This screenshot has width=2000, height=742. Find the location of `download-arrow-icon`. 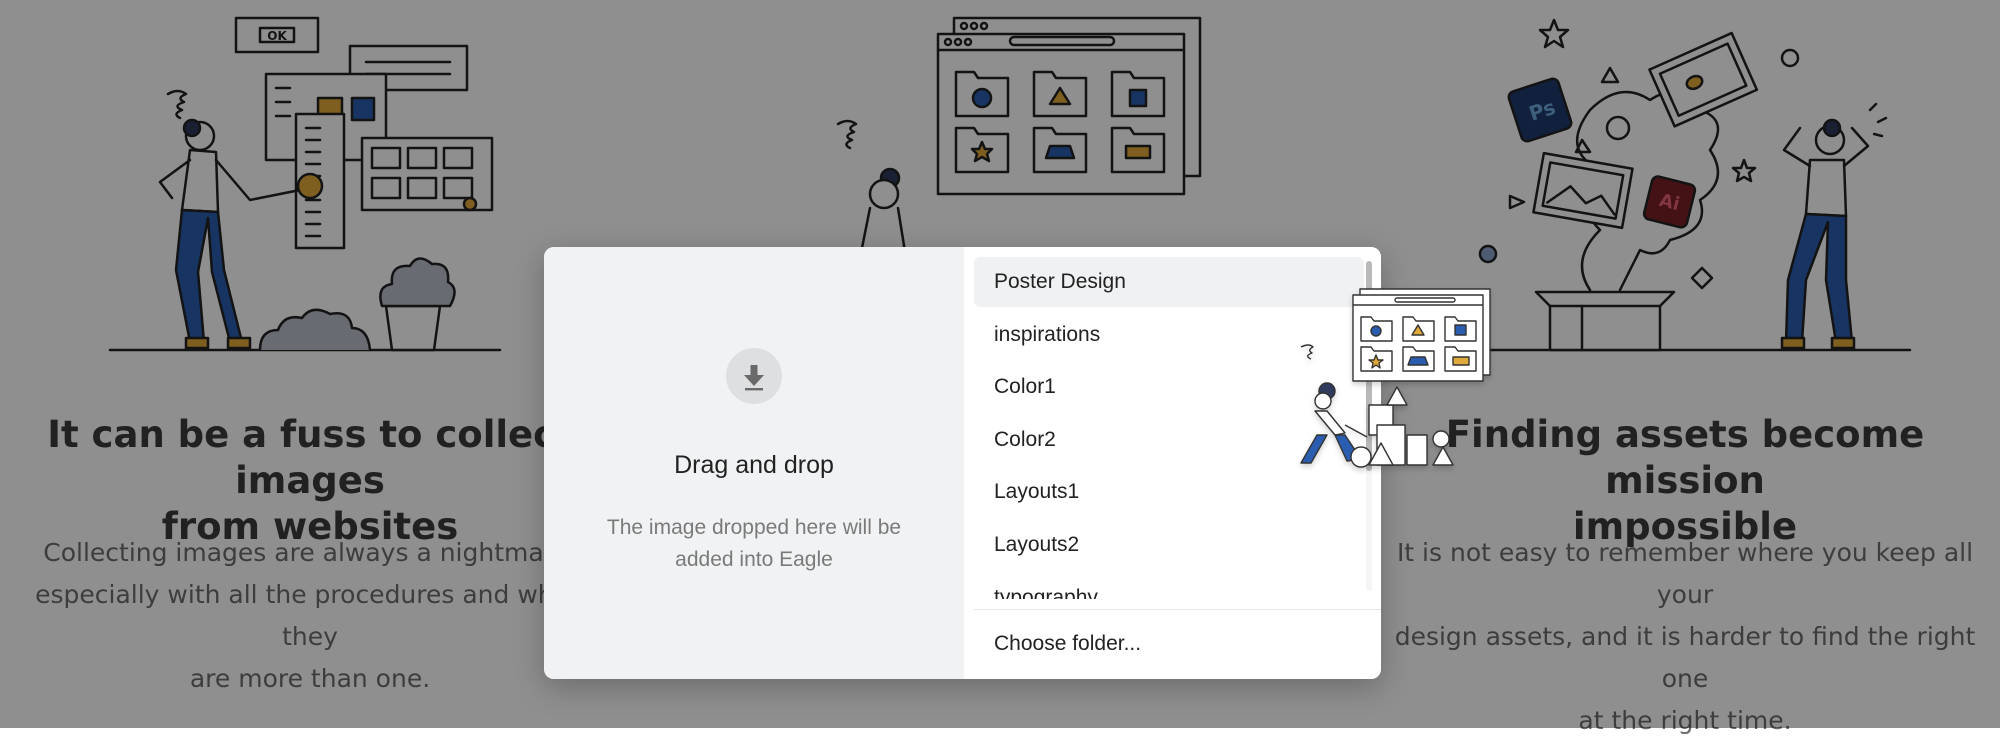

download-arrow-icon is located at coordinates (754, 376).